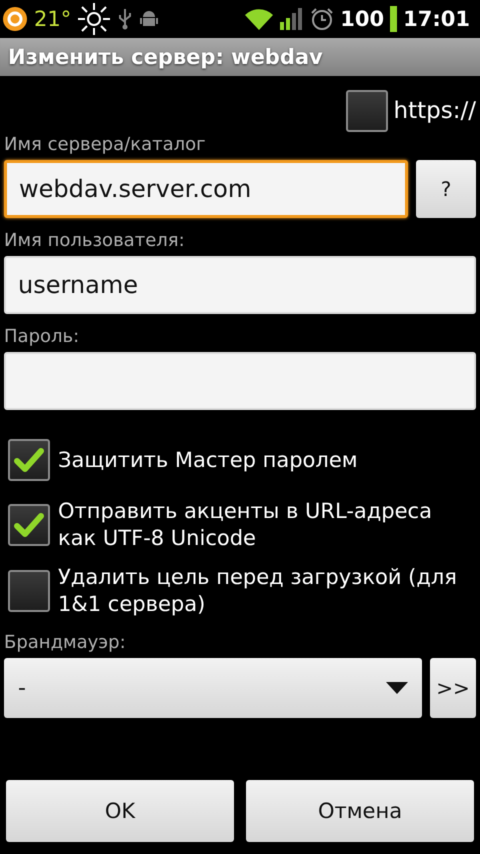 Image resolution: width=480 pixels, height=854 pixels. I want to click on signal-icon, so click(292, 19).